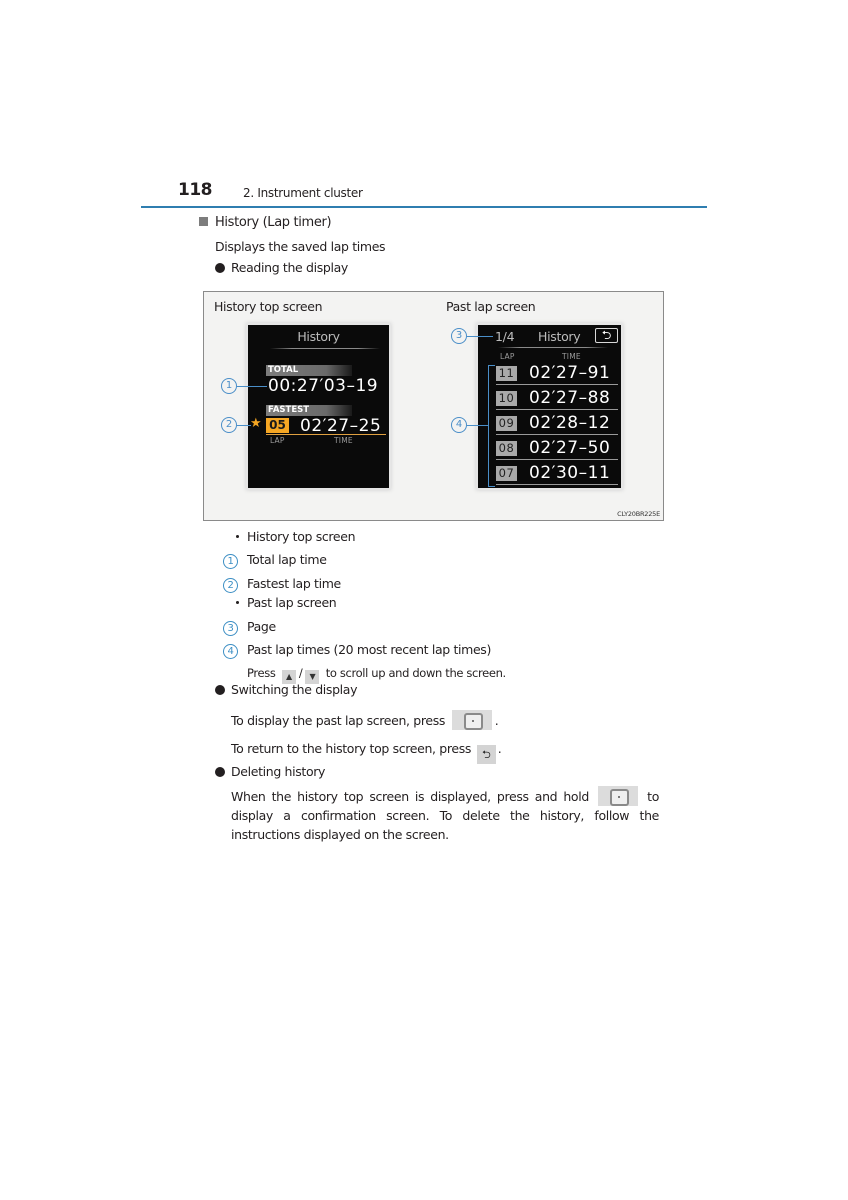 The width and height of the screenshot is (848, 1200). What do you see at coordinates (506, 373) in the screenshot?
I see `lap-number: 11` at bounding box center [506, 373].